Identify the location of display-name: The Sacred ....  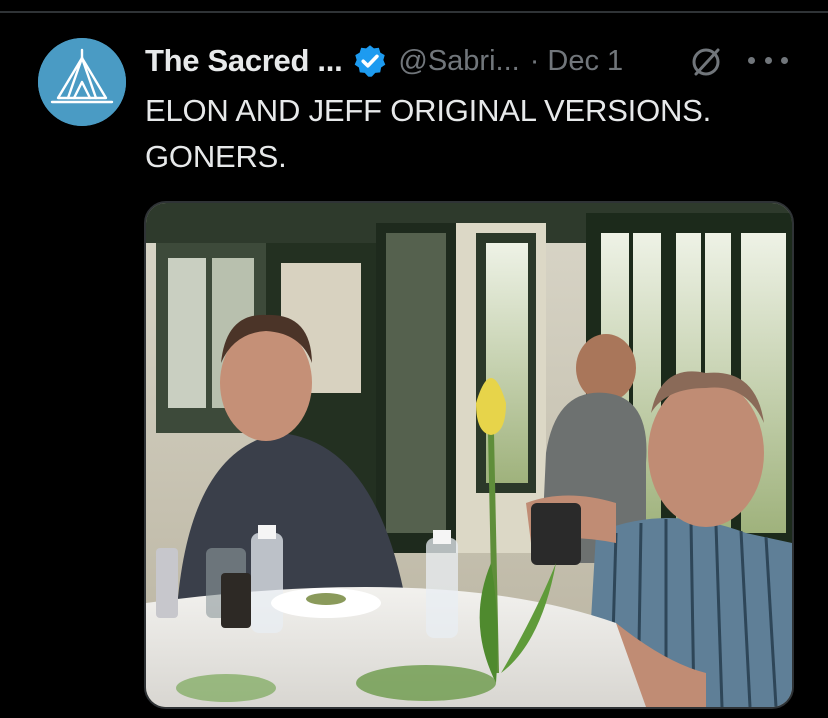
(244, 61).